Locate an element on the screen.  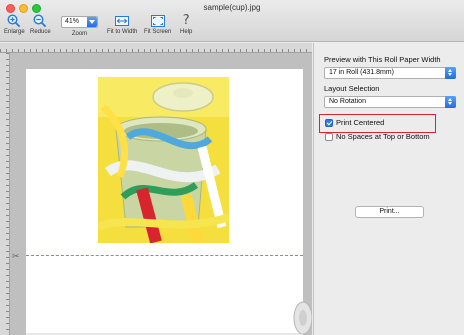
zoom-value: 41% is located at coordinates (72, 21).